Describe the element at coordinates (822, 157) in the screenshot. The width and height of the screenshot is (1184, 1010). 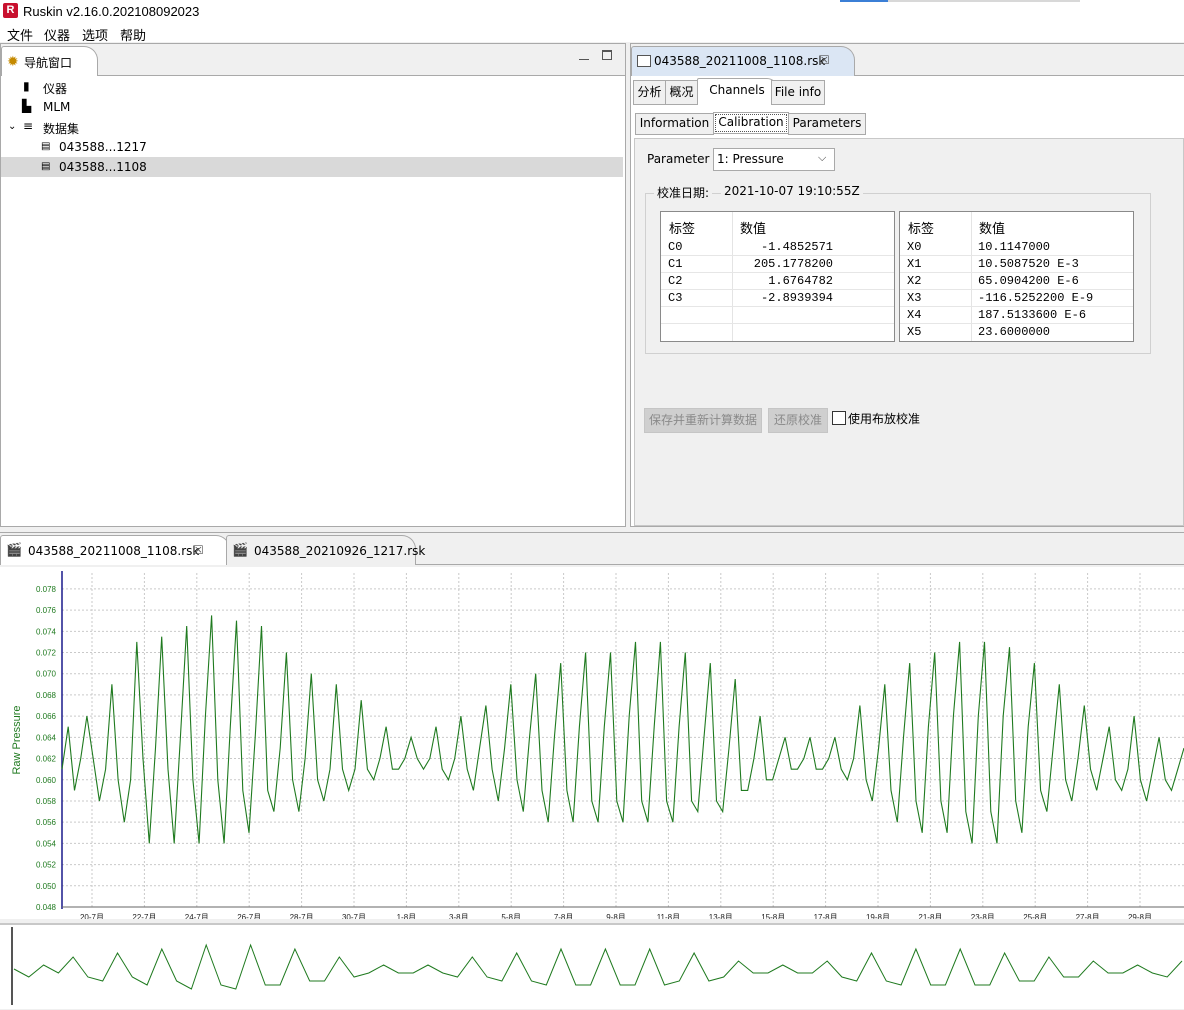
I see `chevron-down-icon: ⌵` at that location.